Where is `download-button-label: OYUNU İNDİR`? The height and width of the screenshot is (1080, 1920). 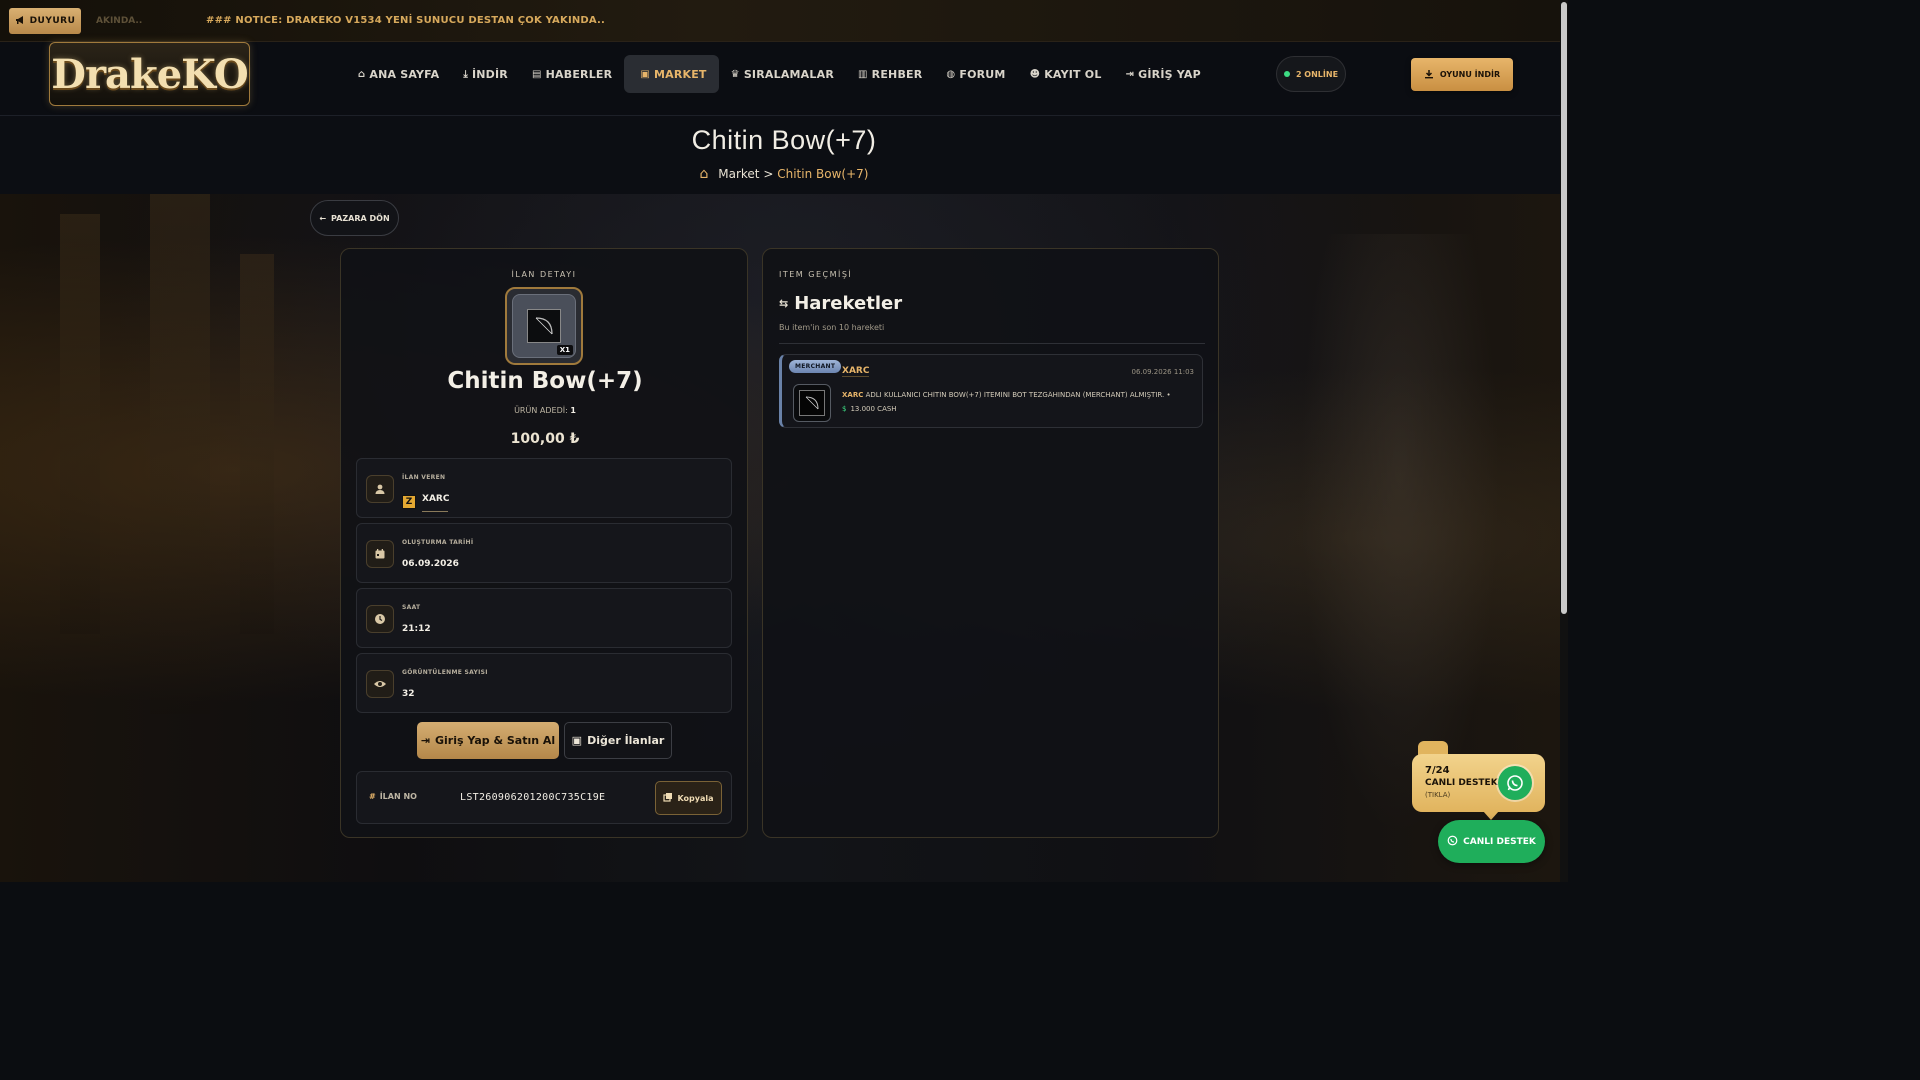 download-button-label: OYUNU İNDİR is located at coordinates (1470, 74).